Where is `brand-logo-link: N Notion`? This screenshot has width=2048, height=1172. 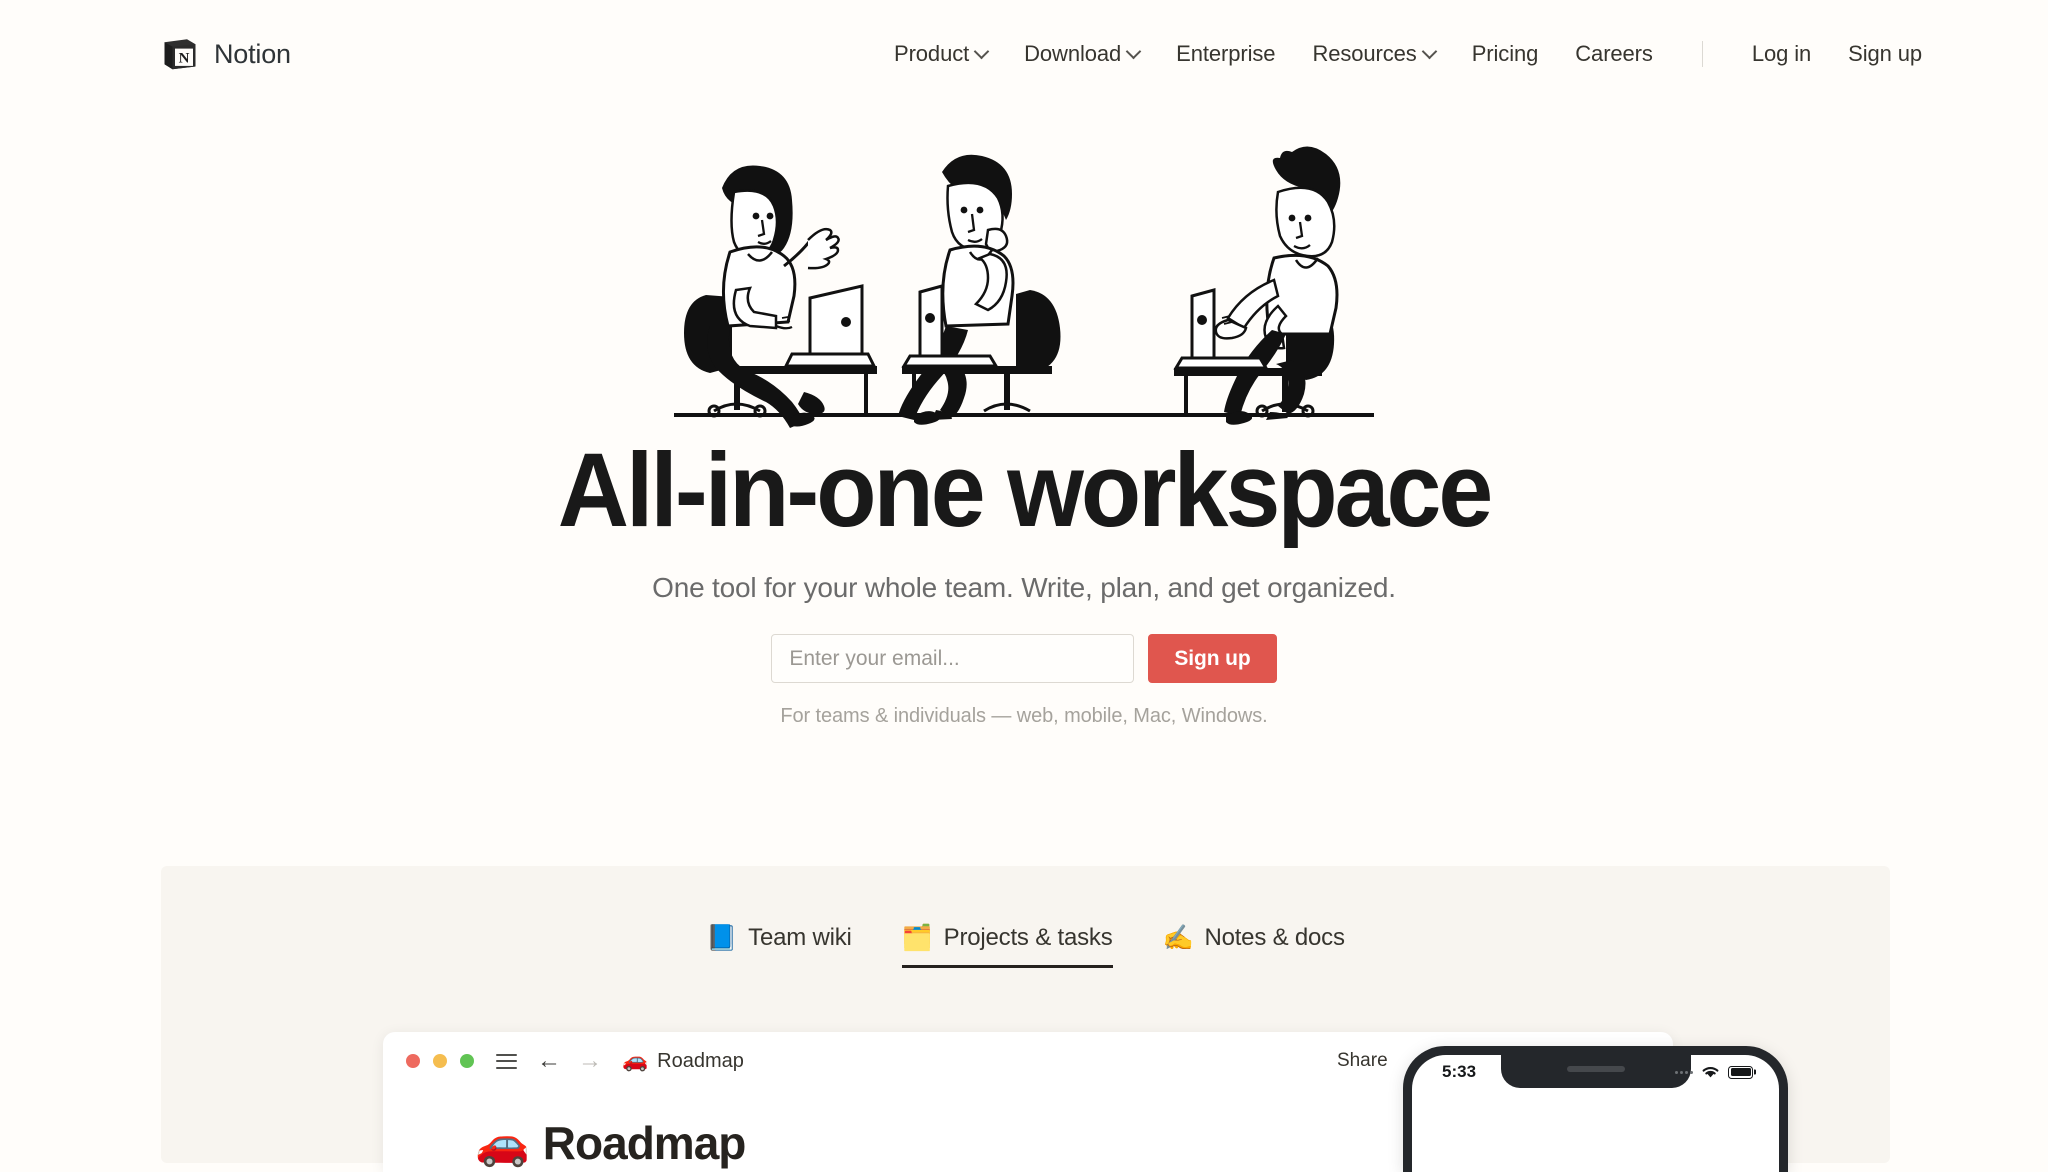 brand-logo-link: N Notion is located at coordinates (225, 54).